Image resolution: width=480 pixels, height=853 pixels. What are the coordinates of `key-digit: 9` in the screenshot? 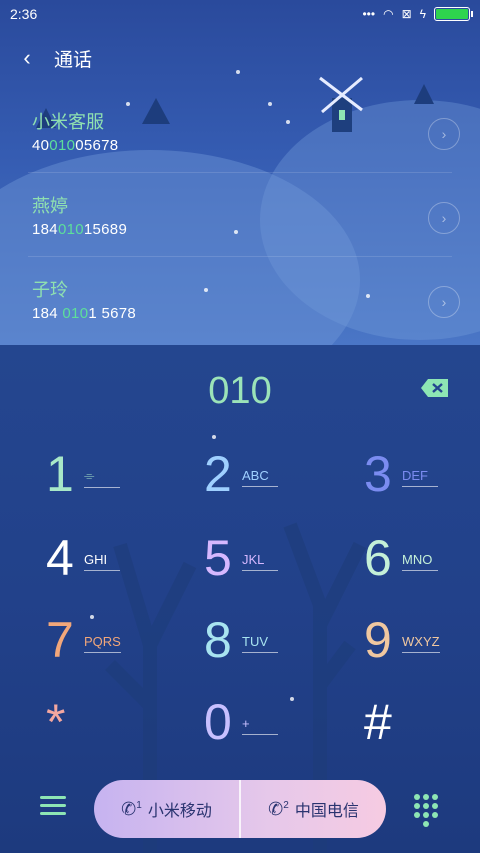 It's located at (378, 640).